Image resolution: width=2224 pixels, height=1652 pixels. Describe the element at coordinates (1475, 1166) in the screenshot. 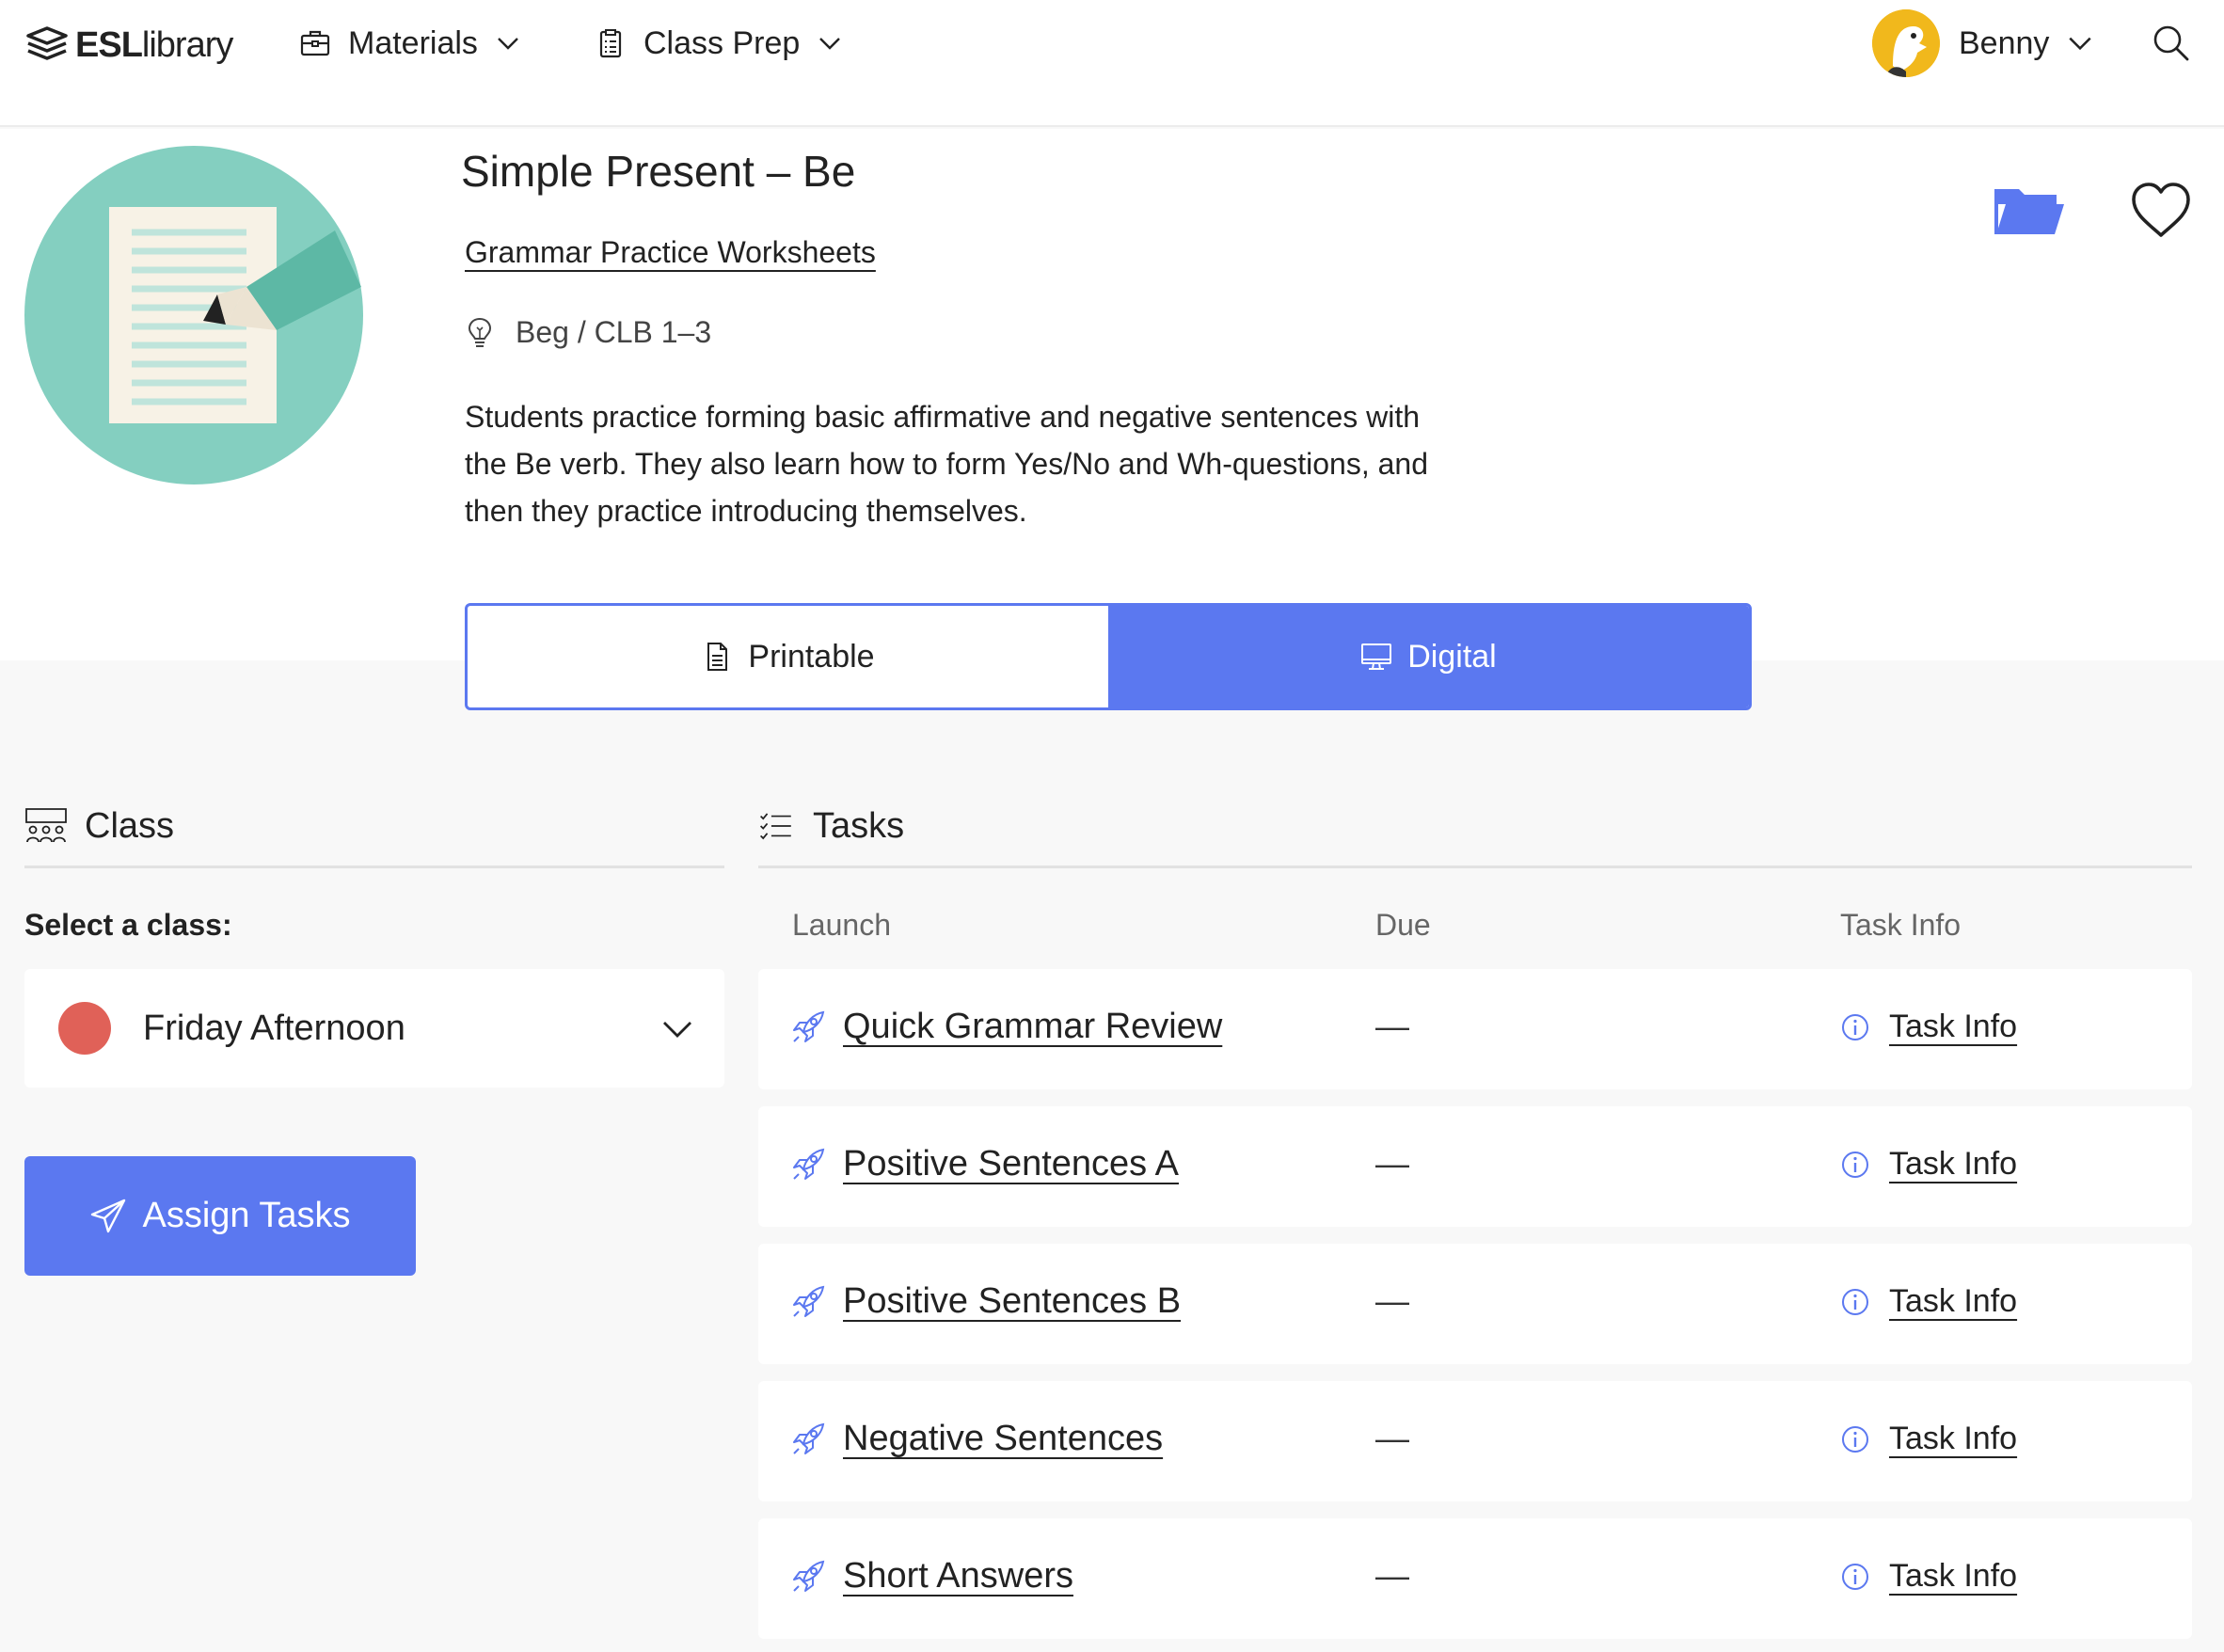

I see `task-row: Positive Sentences A — Task Info` at that location.